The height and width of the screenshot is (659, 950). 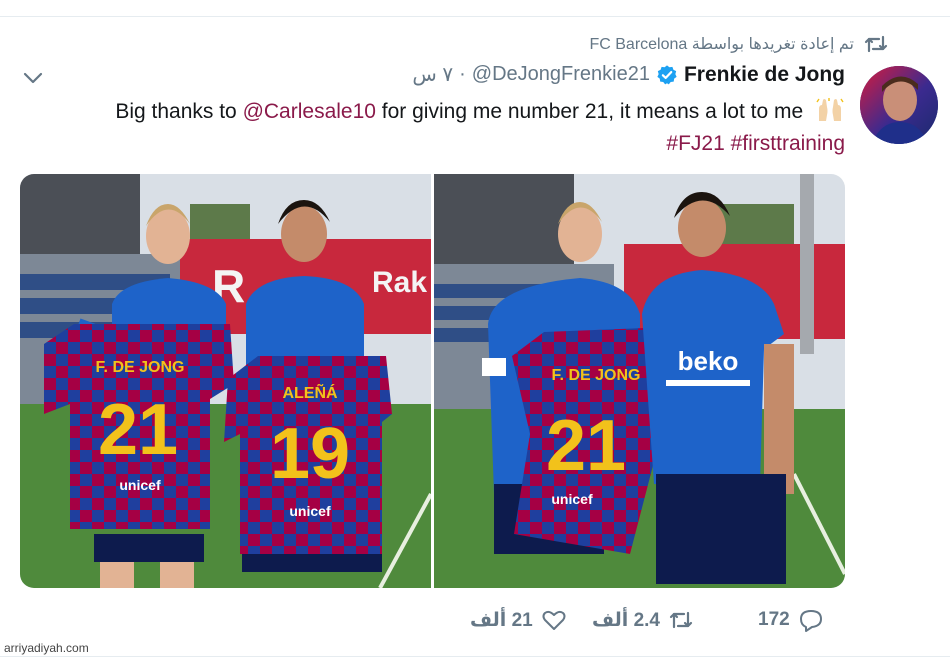 I want to click on jersey-name-alena: ALEÑÁ, so click(x=310, y=392).